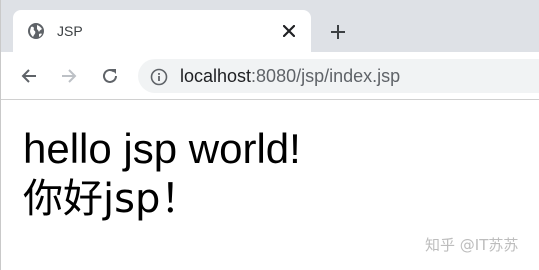  Describe the element at coordinates (159, 77) in the screenshot. I see `info-icon` at that location.